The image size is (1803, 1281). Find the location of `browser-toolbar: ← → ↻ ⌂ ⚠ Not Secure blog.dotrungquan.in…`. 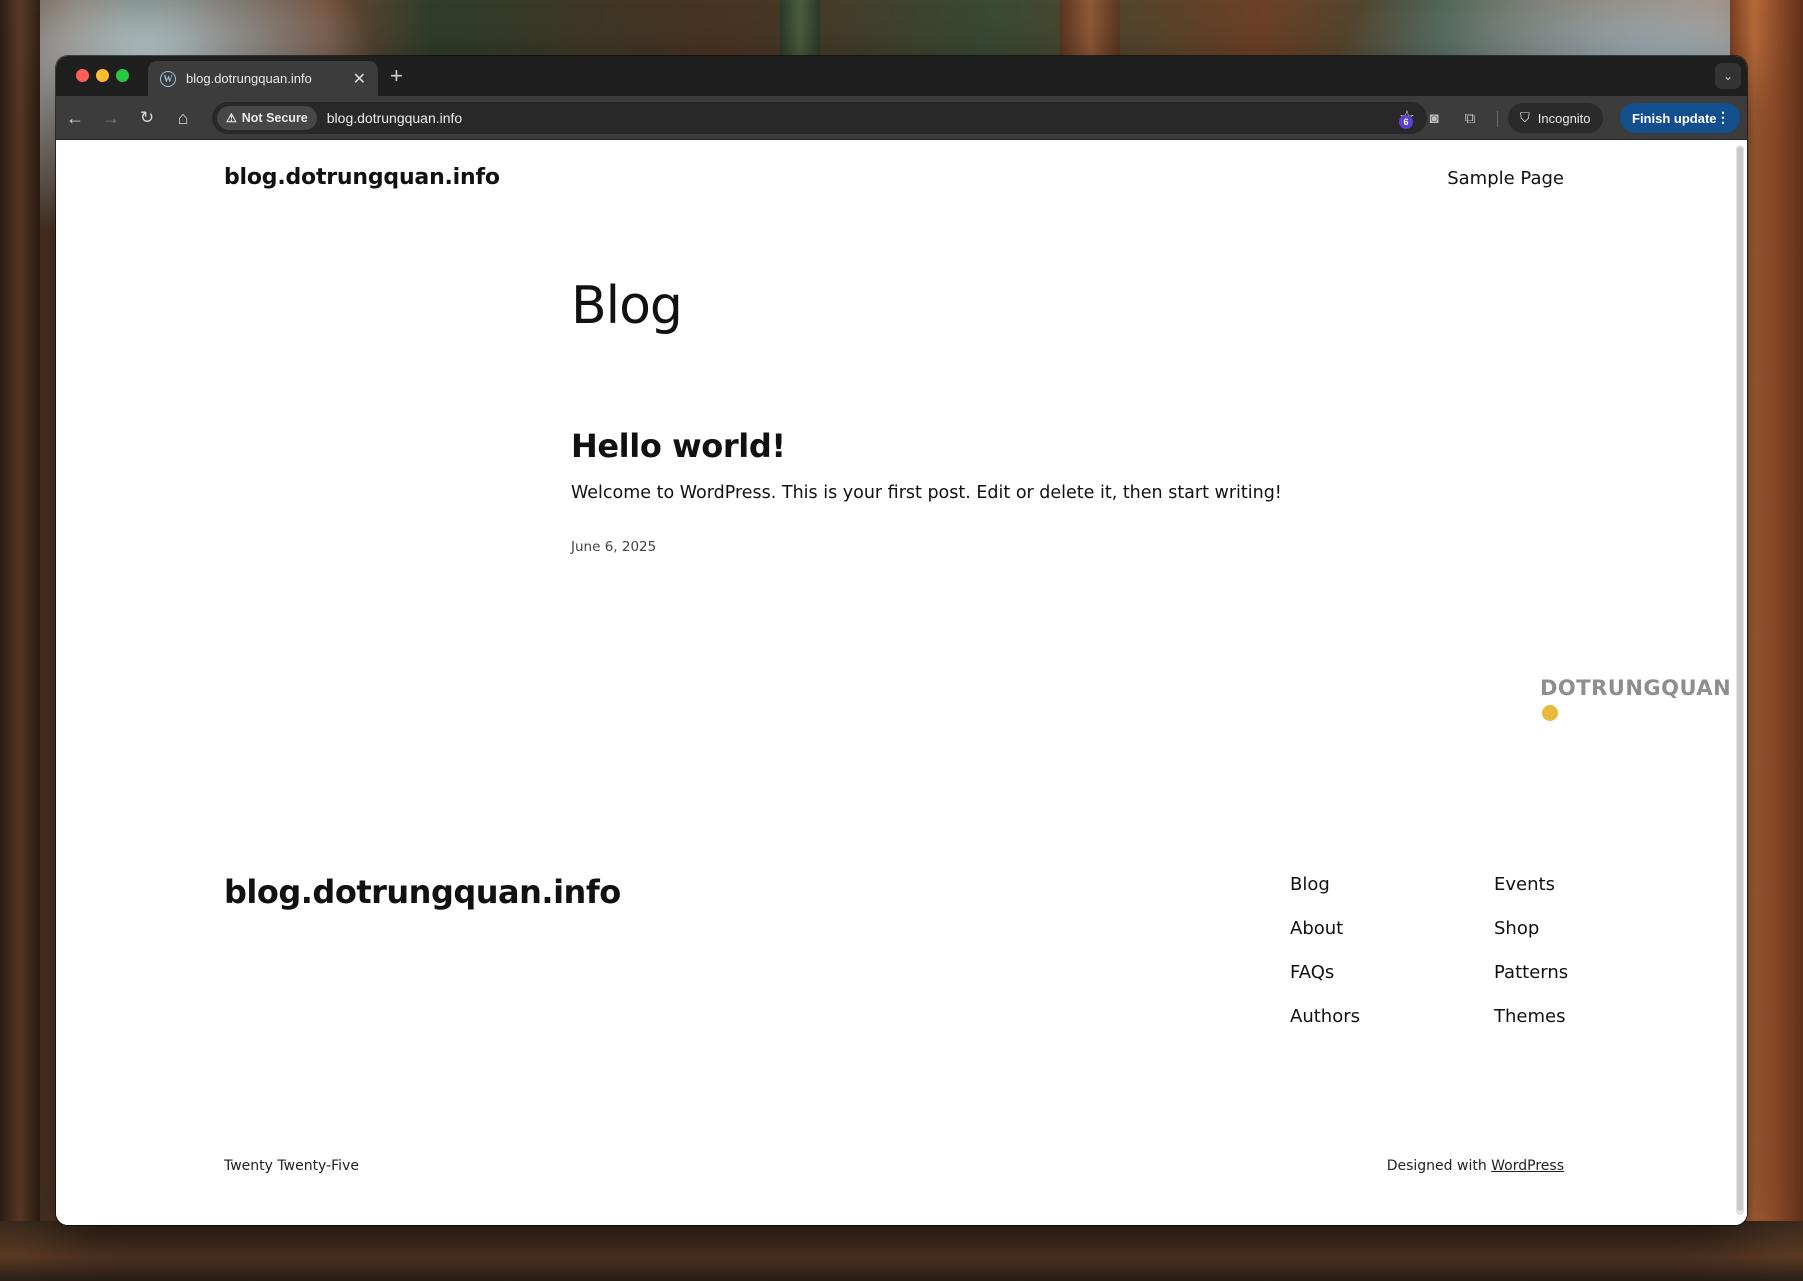

browser-toolbar: ← → ↻ ⌂ ⚠ Not Secure blog.dotrungquan.in… is located at coordinates (901, 118).